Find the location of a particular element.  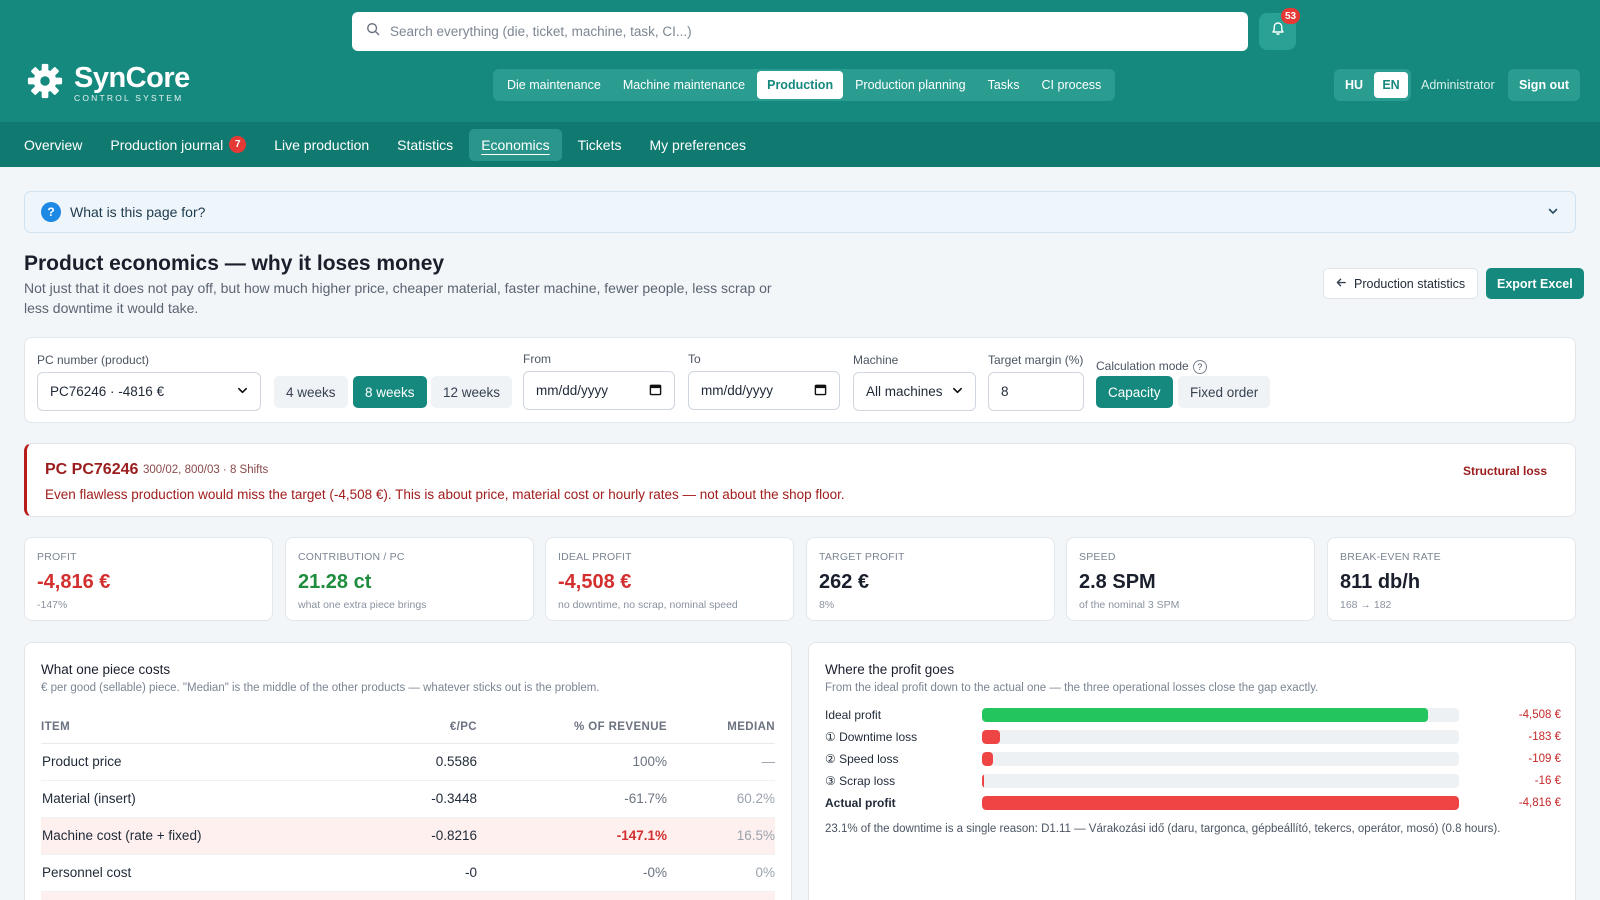

to-label: To is located at coordinates (694, 359).